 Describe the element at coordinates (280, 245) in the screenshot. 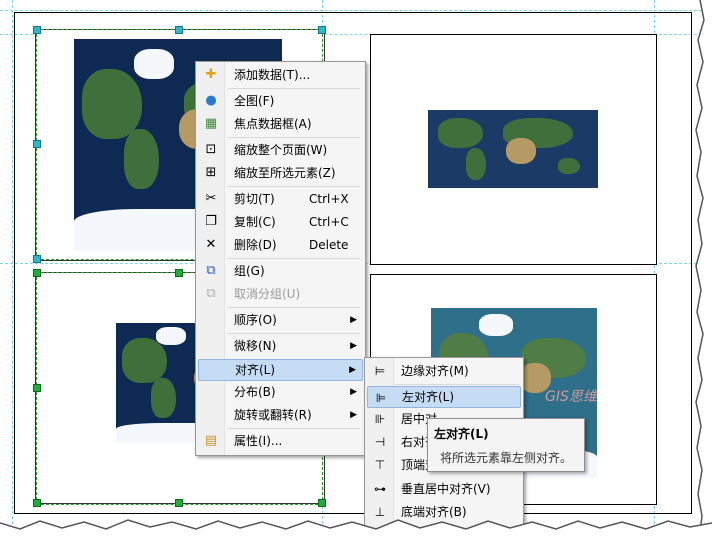

I see `menu-item-delete: ✕ 删除(D) Delete` at that location.